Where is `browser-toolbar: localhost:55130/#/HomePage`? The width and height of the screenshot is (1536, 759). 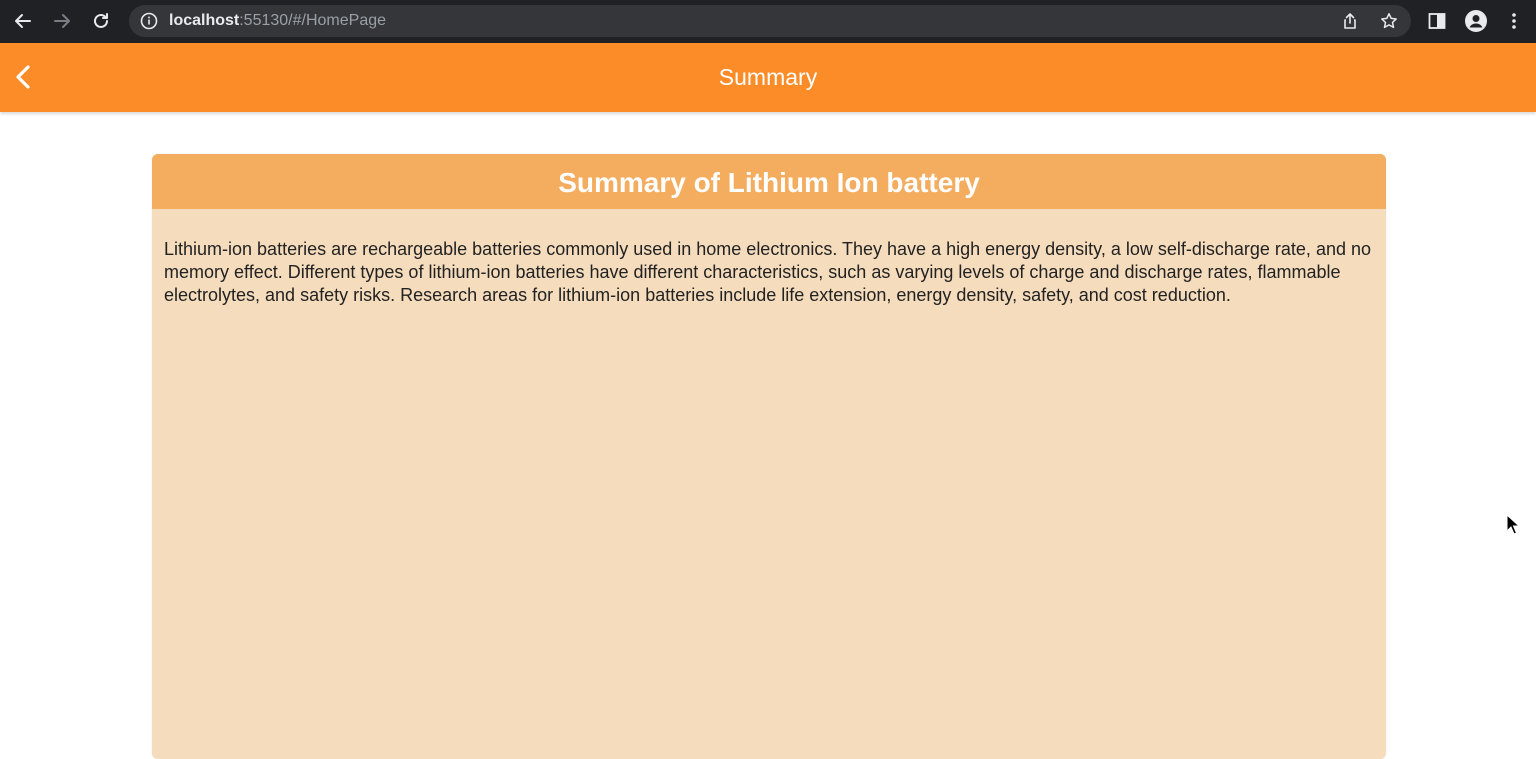
browser-toolbar: localhost:55130/#/HomePage is located at coordinates (768, 21).